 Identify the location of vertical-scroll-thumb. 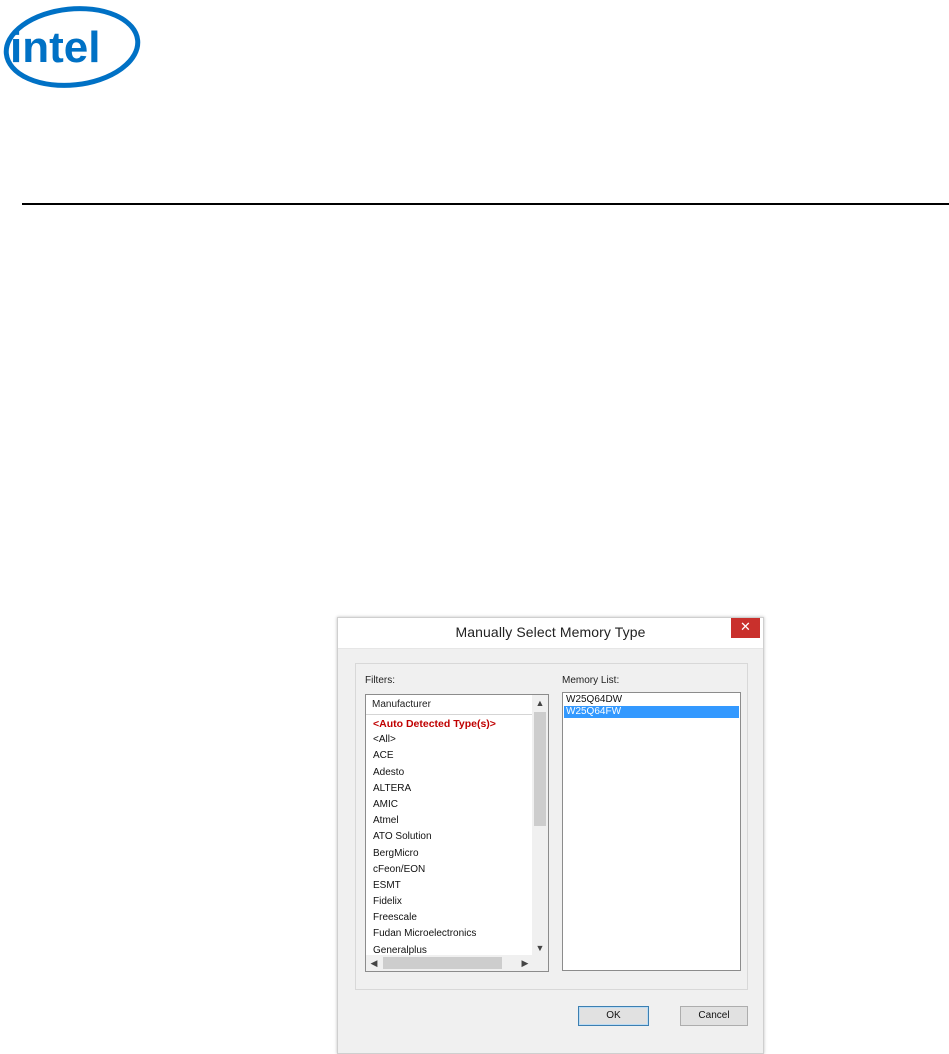
(540, 769).